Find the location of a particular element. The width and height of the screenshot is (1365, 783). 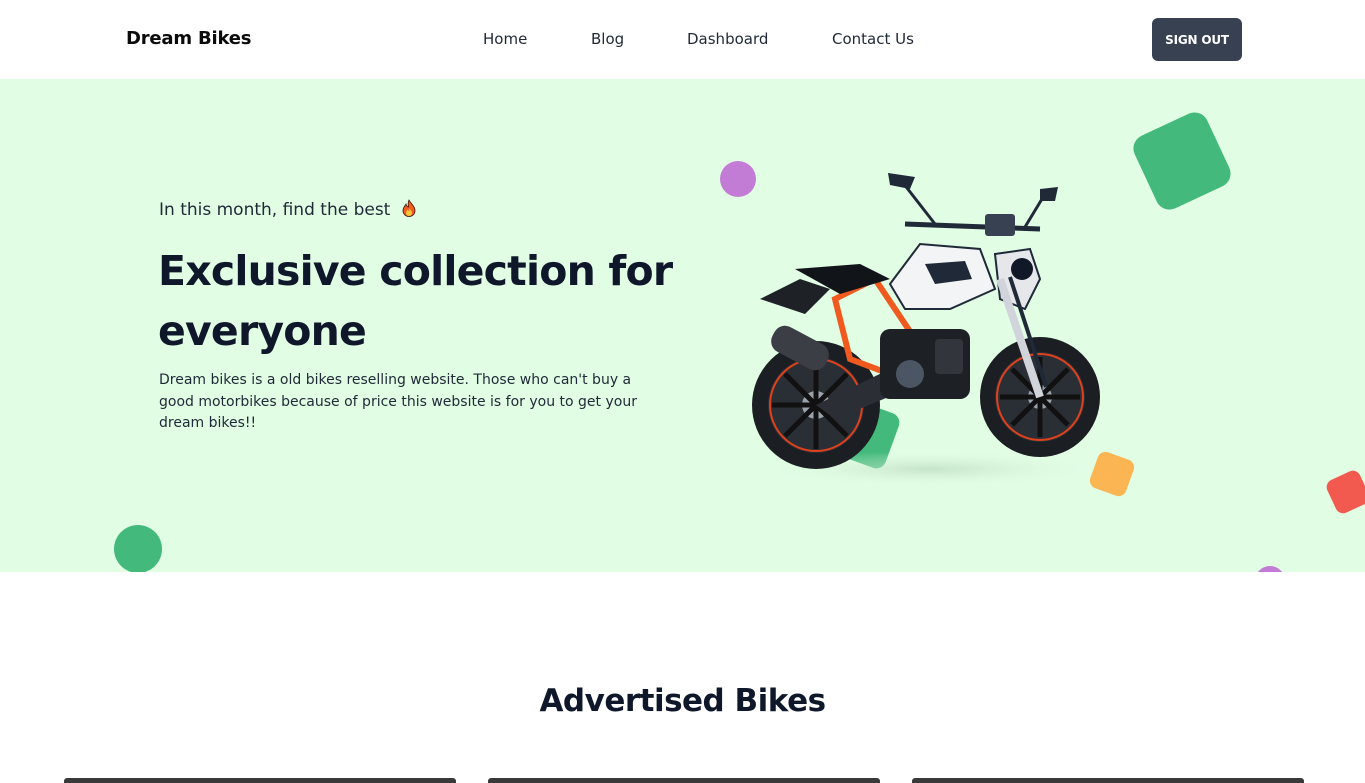

nav-link-home: Home is located at coordinates (505, 39).